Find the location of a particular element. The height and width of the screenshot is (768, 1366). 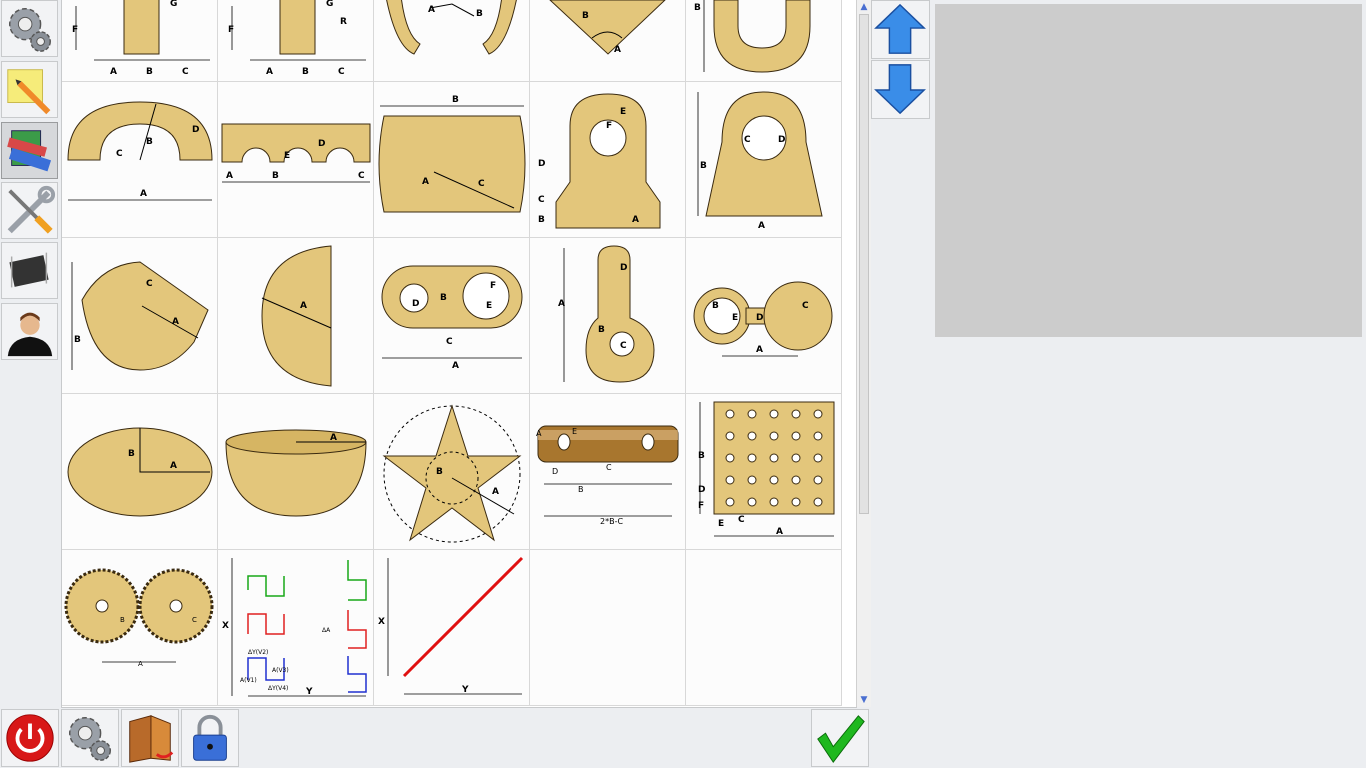

lock-button is located at coordinates (210, 738).